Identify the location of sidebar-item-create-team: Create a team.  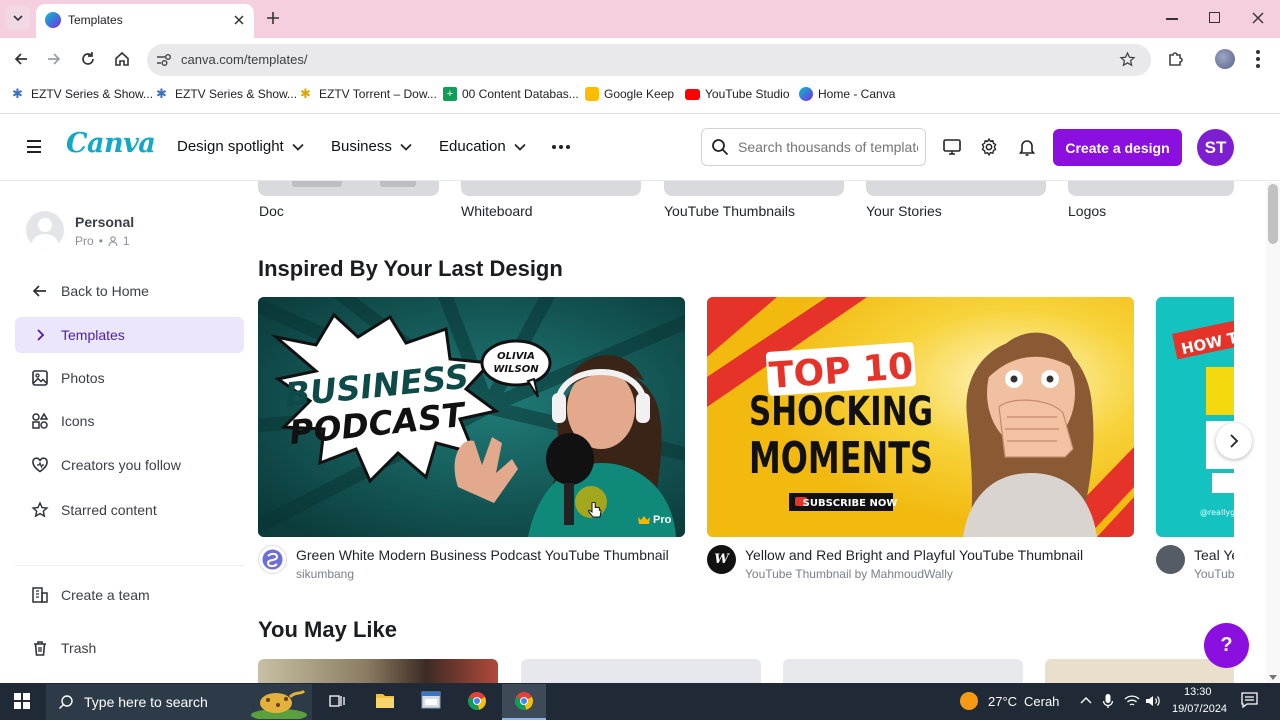
(129, 595).